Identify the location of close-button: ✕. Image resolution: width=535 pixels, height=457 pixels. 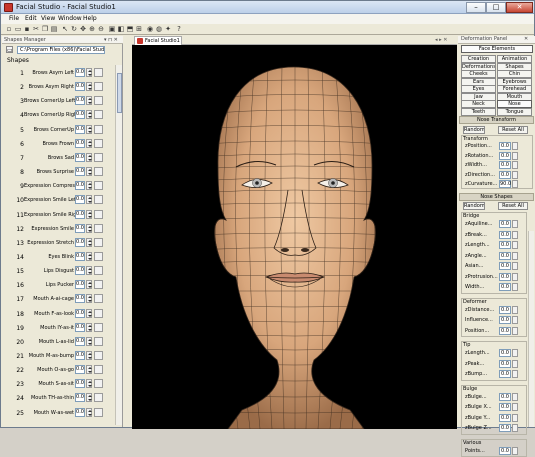
(519, 7).